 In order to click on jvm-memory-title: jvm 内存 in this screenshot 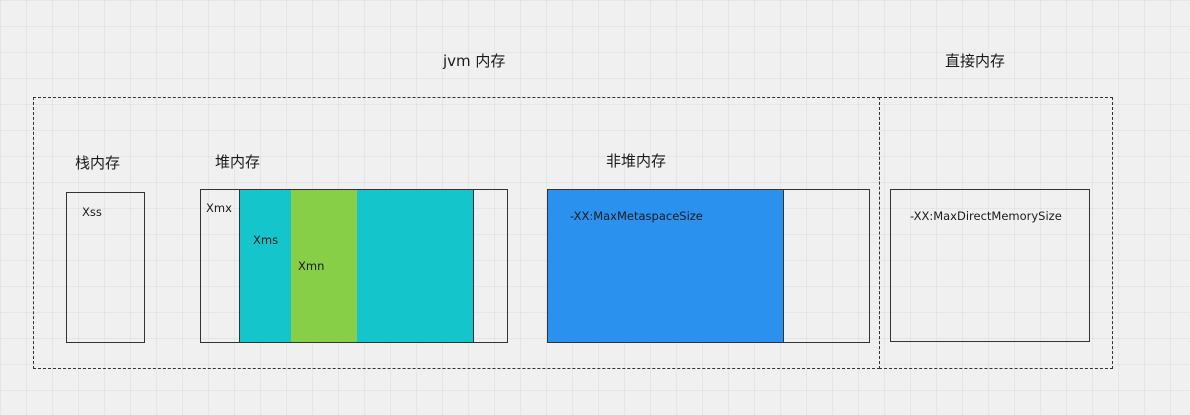, I will do `click(474, 61)`.